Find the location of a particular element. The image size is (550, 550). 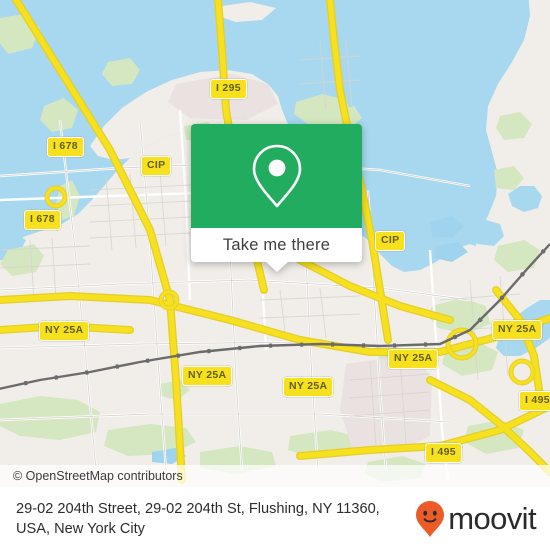

take-me-there-label: Take me there is located at coordinates (276, 244).